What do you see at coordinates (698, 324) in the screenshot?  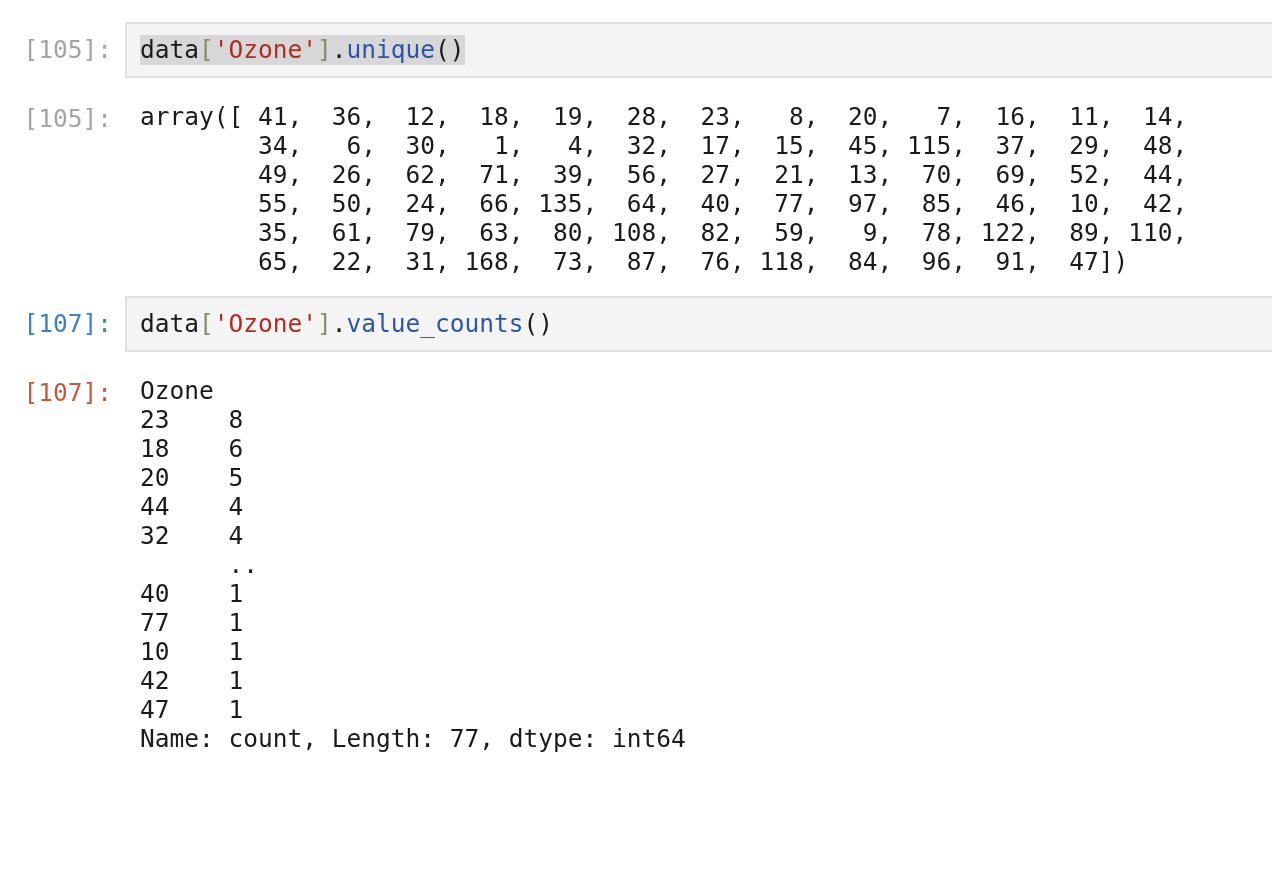 I see `code-input: data['Ozone'].value_counts()` at bounding box center [698, 324].